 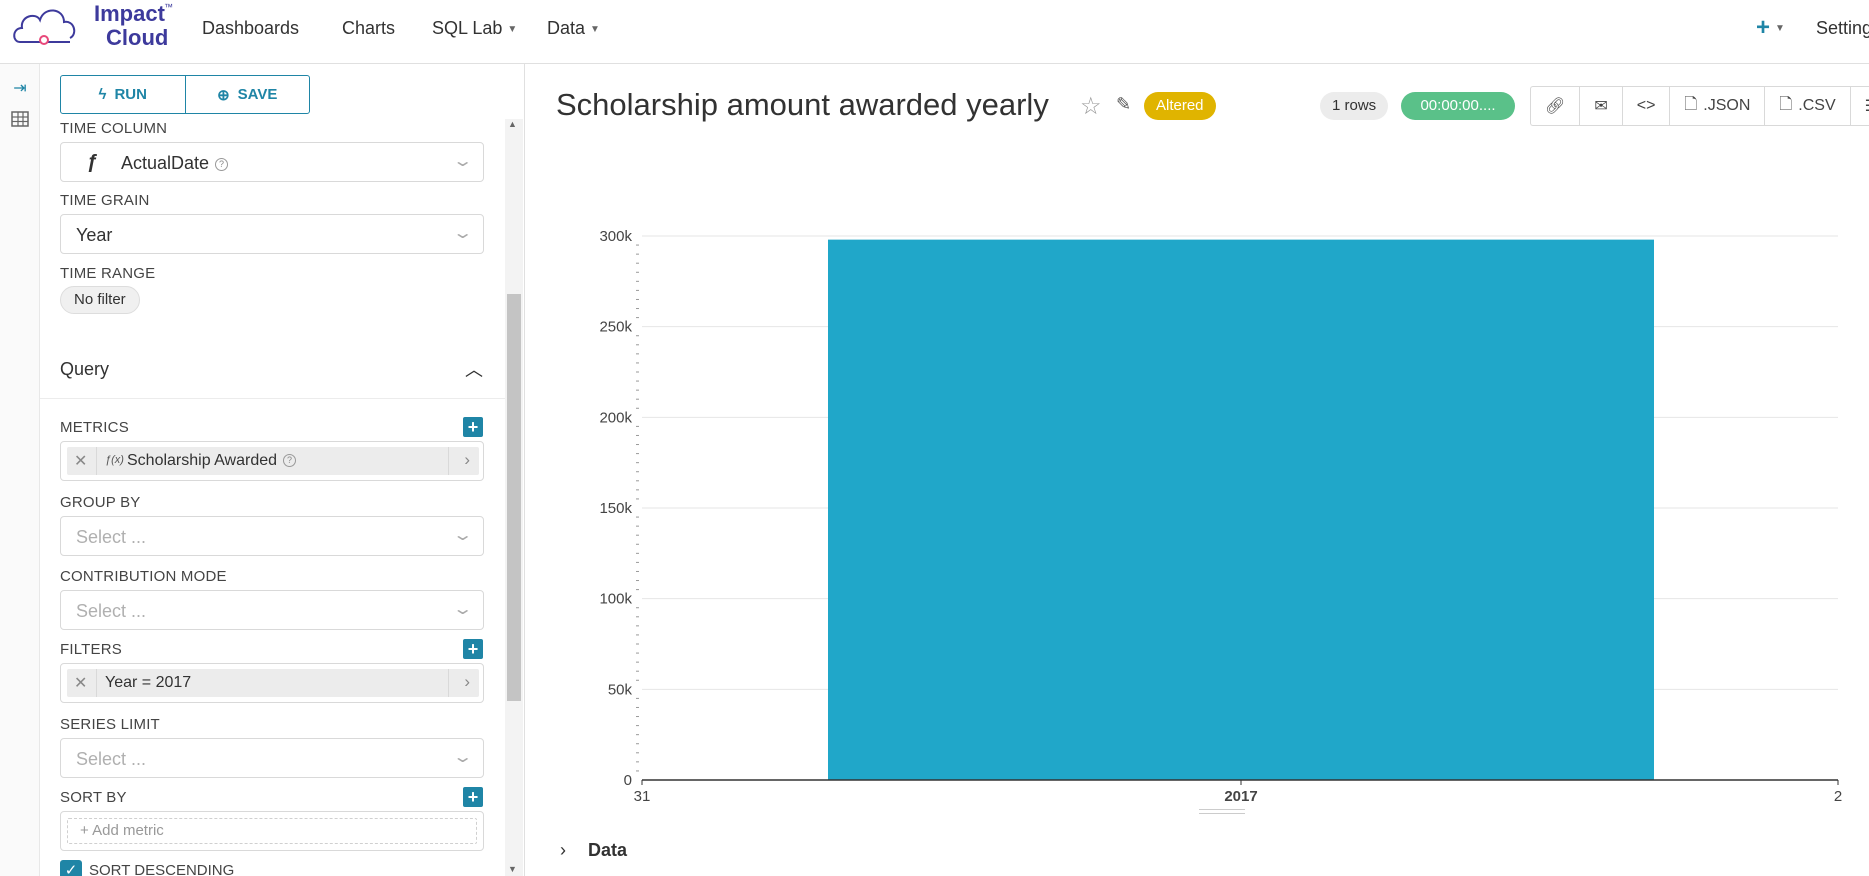 I want to click on chevron-up-icon: ︿, so click(x=474, y=369).